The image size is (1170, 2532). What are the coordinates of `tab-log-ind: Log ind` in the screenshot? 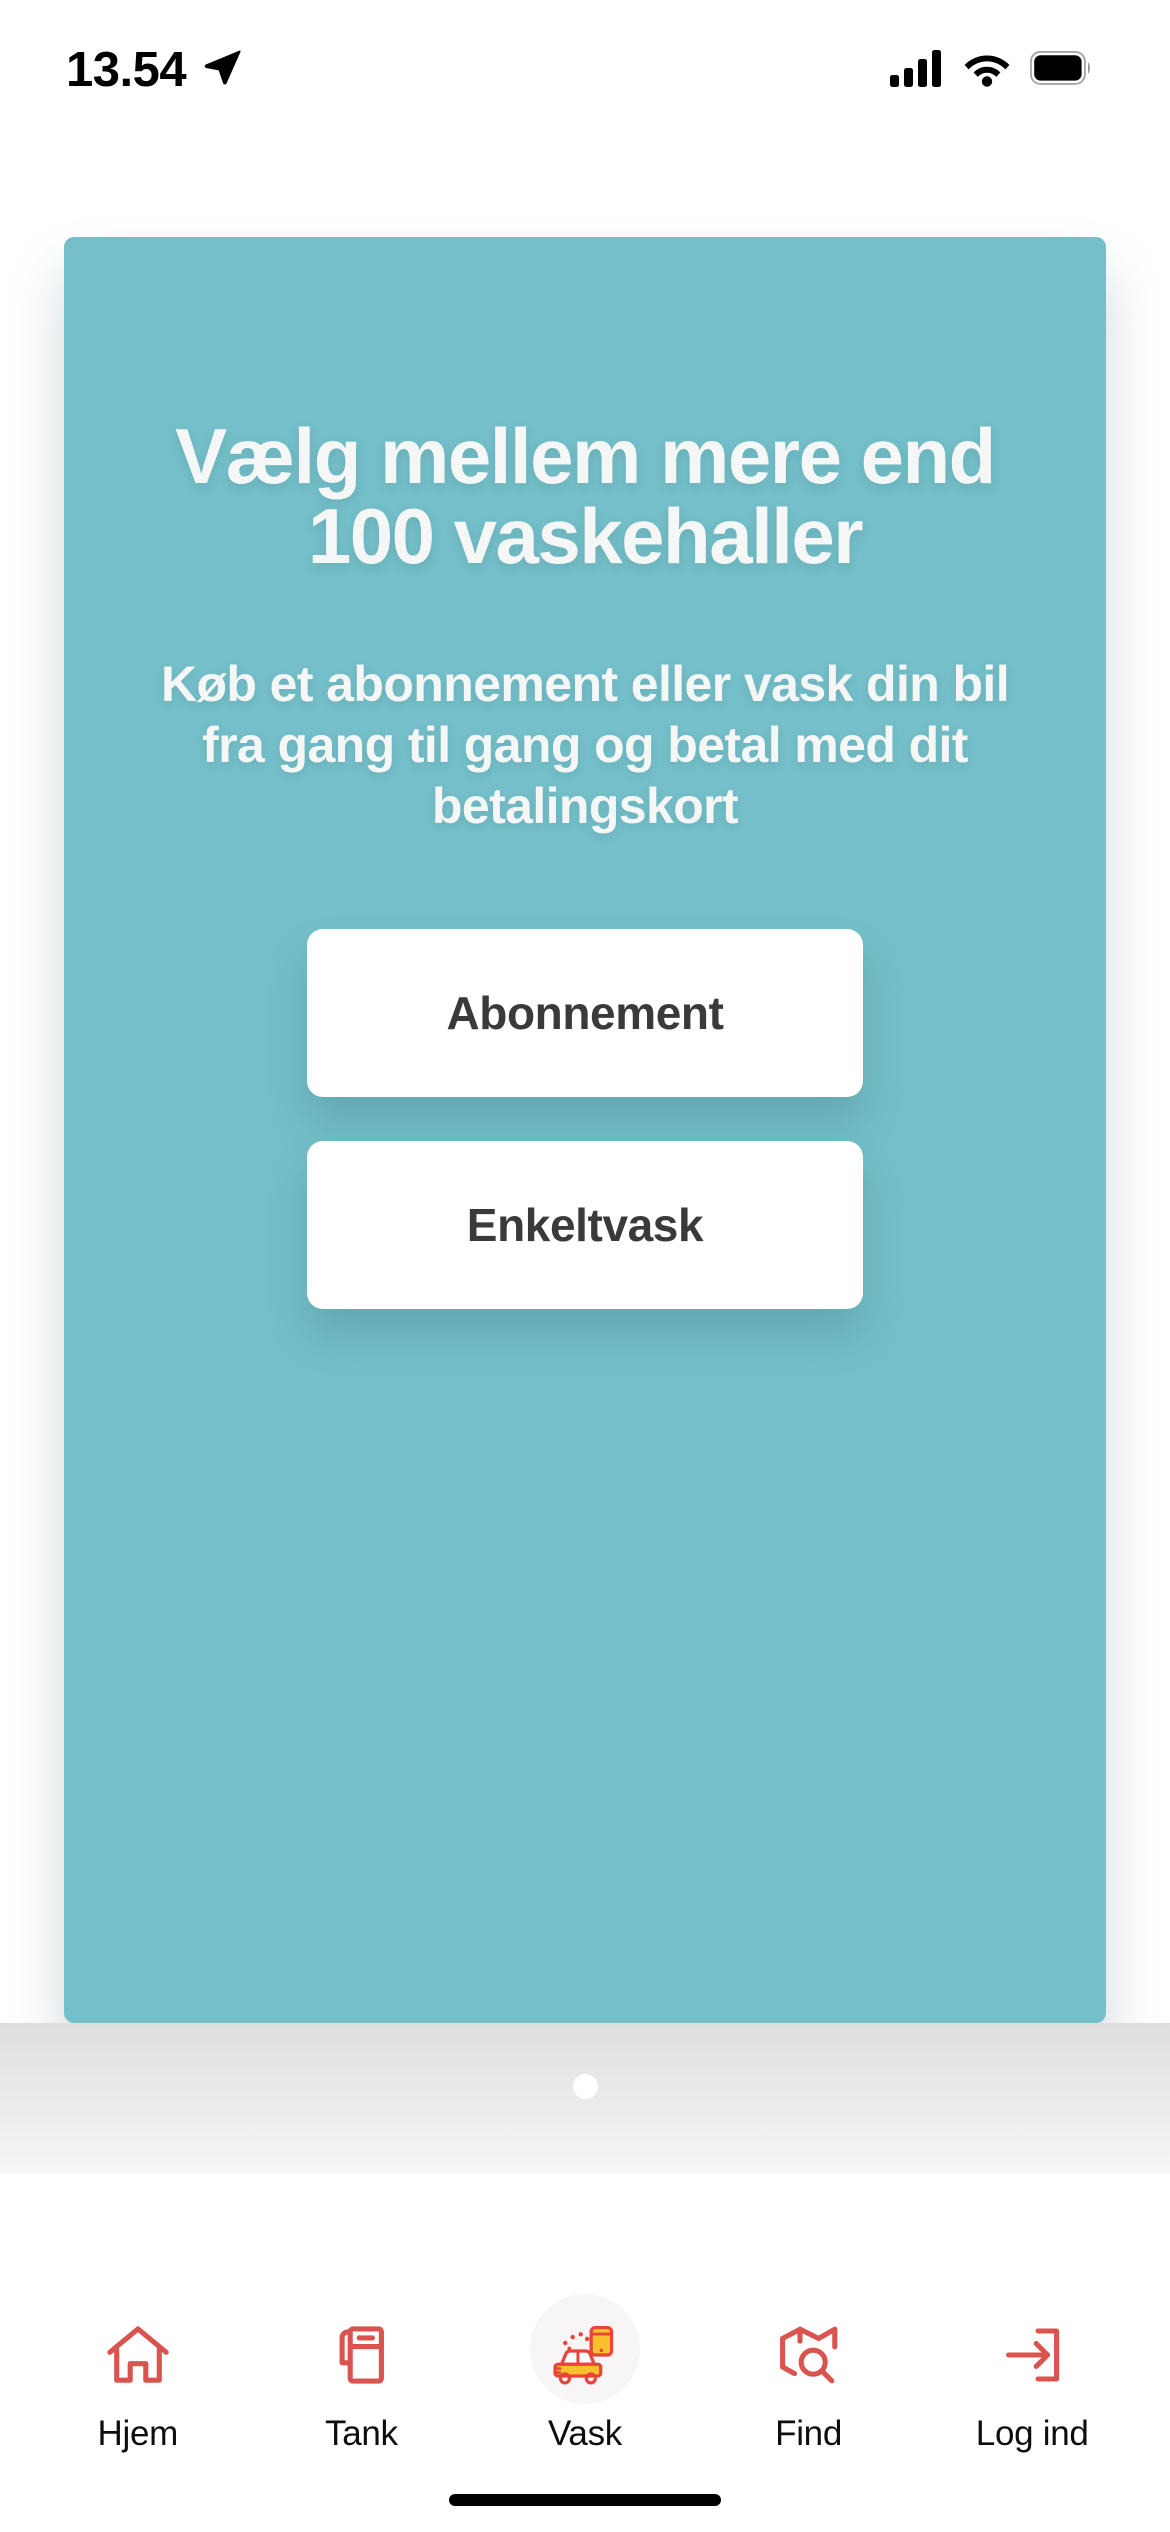 It's located at (1032, 2377).